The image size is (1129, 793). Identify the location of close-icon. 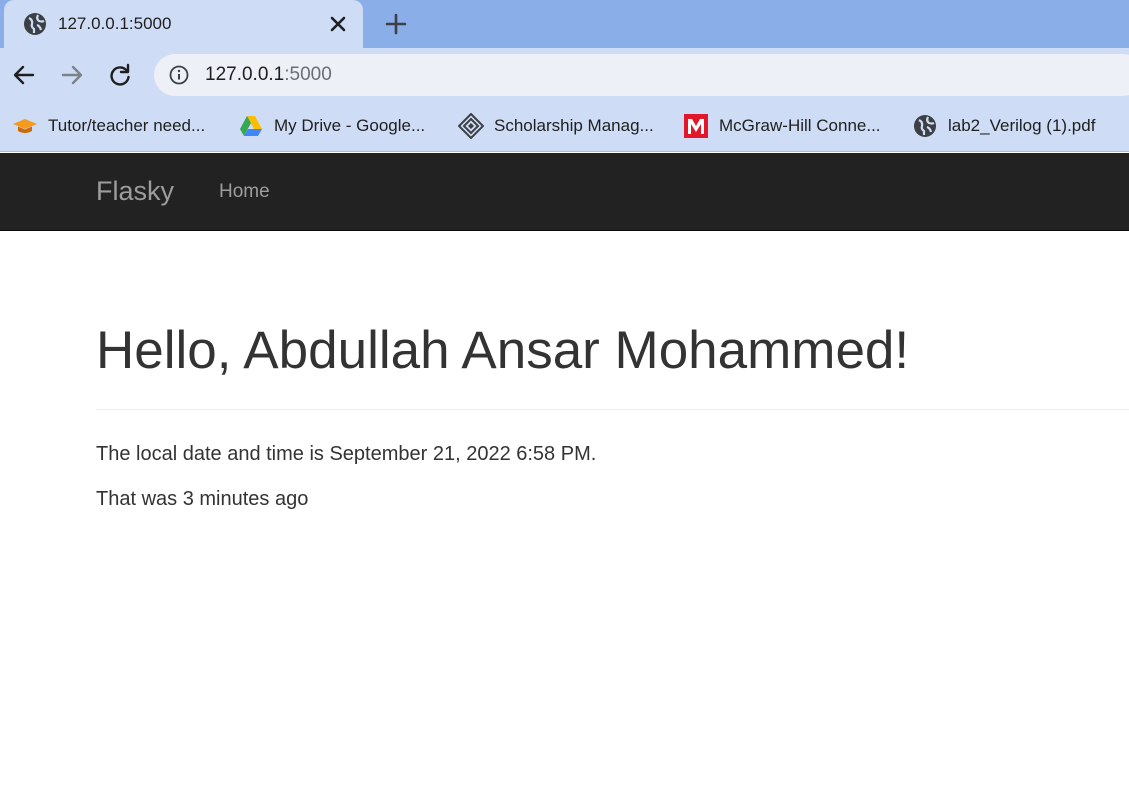
(338, 24).